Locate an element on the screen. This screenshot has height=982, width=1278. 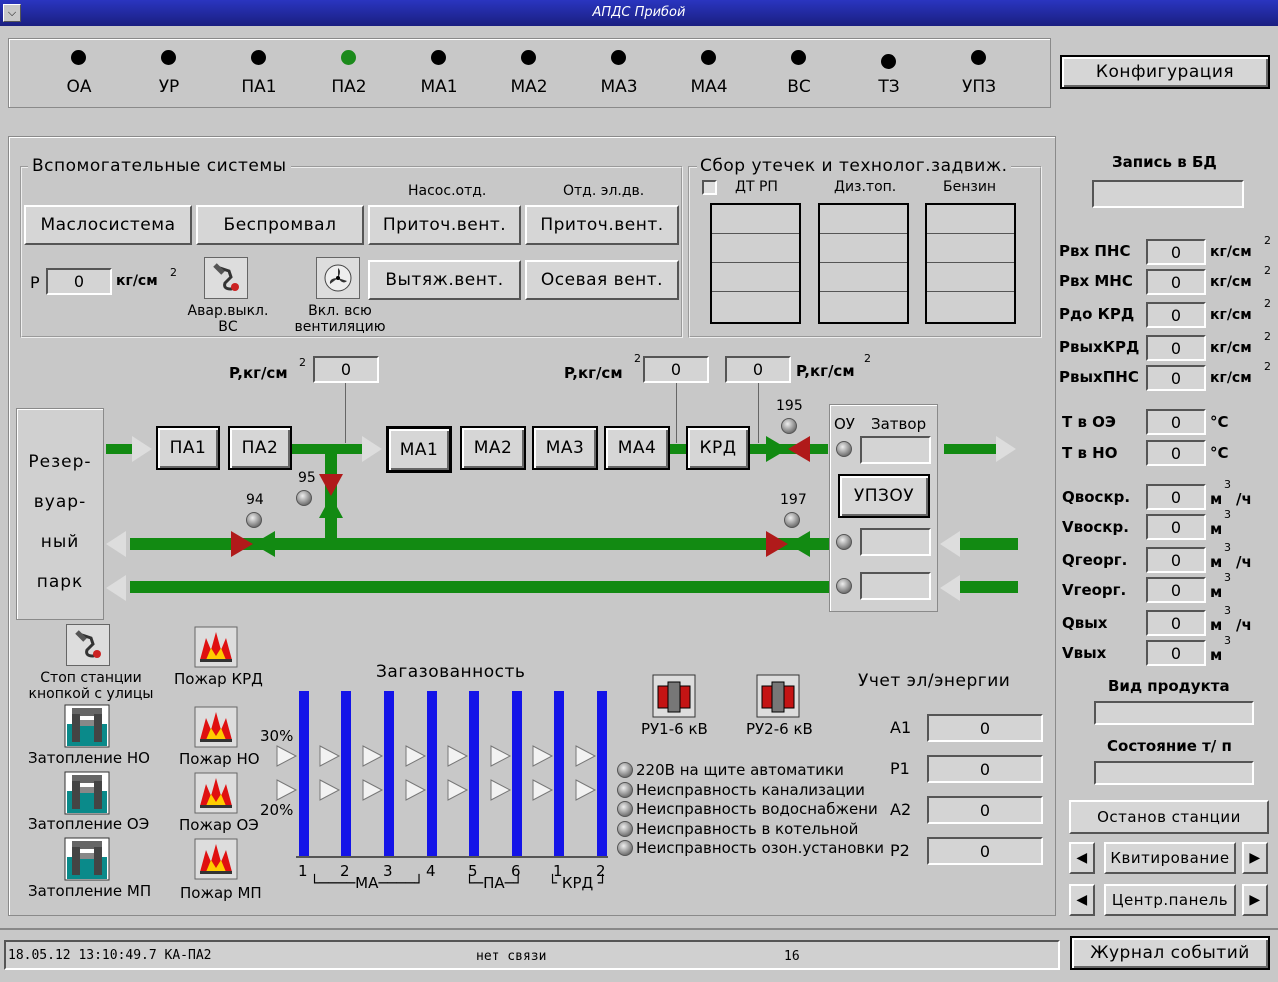
fire-krd-label: Пожар КРД is located at coordinates (218, 679).